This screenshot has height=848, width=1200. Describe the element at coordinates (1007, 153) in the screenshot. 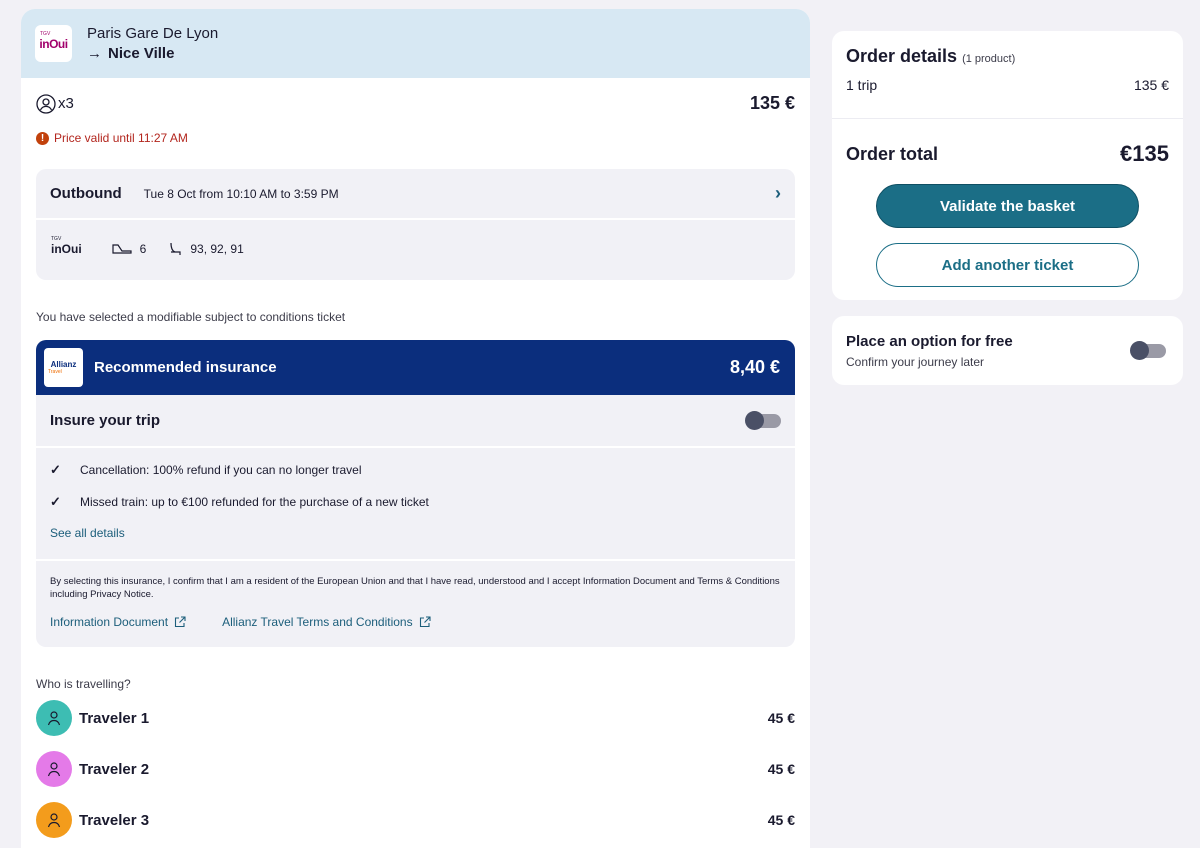

I see `order-total: Order total €135` at that location.